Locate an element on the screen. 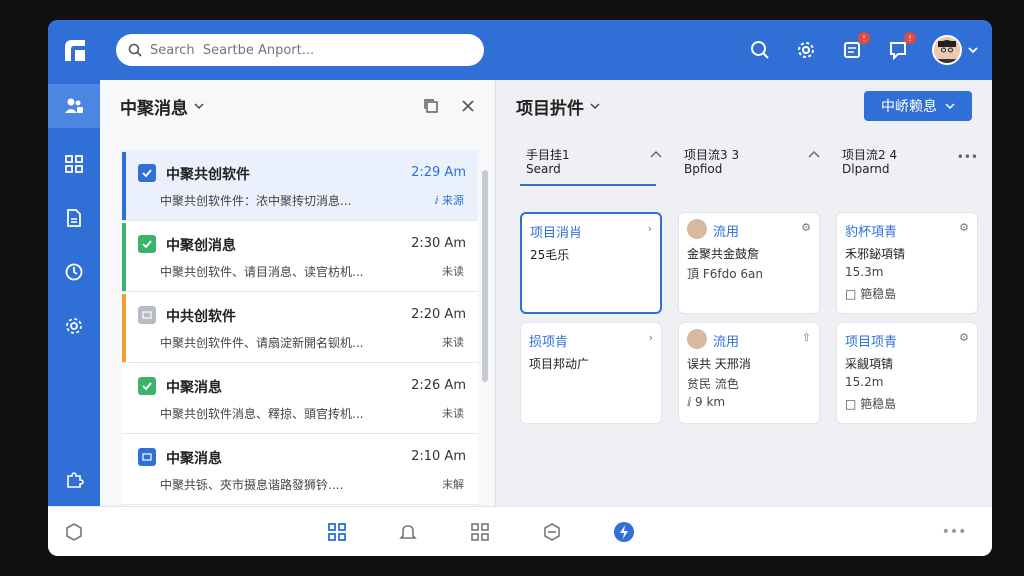  sidebar-item-history is located at coordinates (74, 272).